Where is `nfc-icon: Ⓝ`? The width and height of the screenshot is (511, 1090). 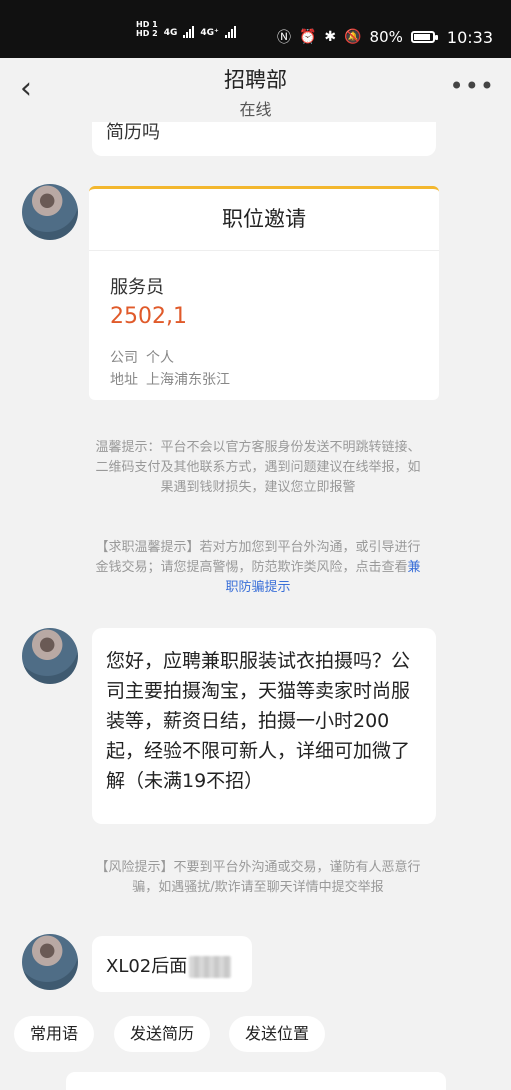 nfc-icon: Ⓝ is located at coordinates (283, 38).